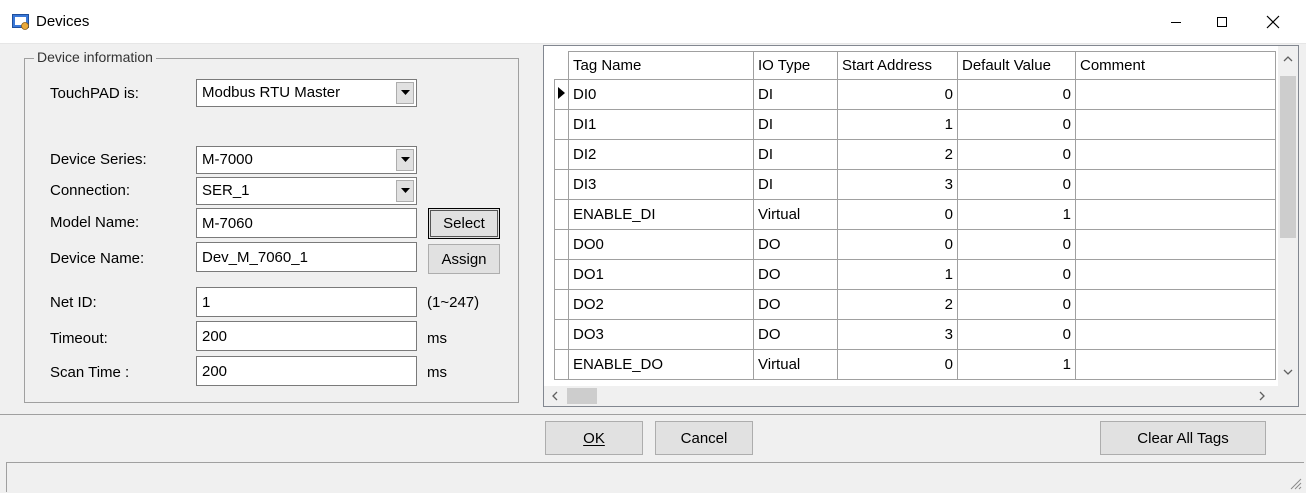 This screenshot has width=1306, height=493. What do you see at coordinates (464, 259) in the screenshot?
I see `assign-button: Assign` at bounding box center [464, 259].